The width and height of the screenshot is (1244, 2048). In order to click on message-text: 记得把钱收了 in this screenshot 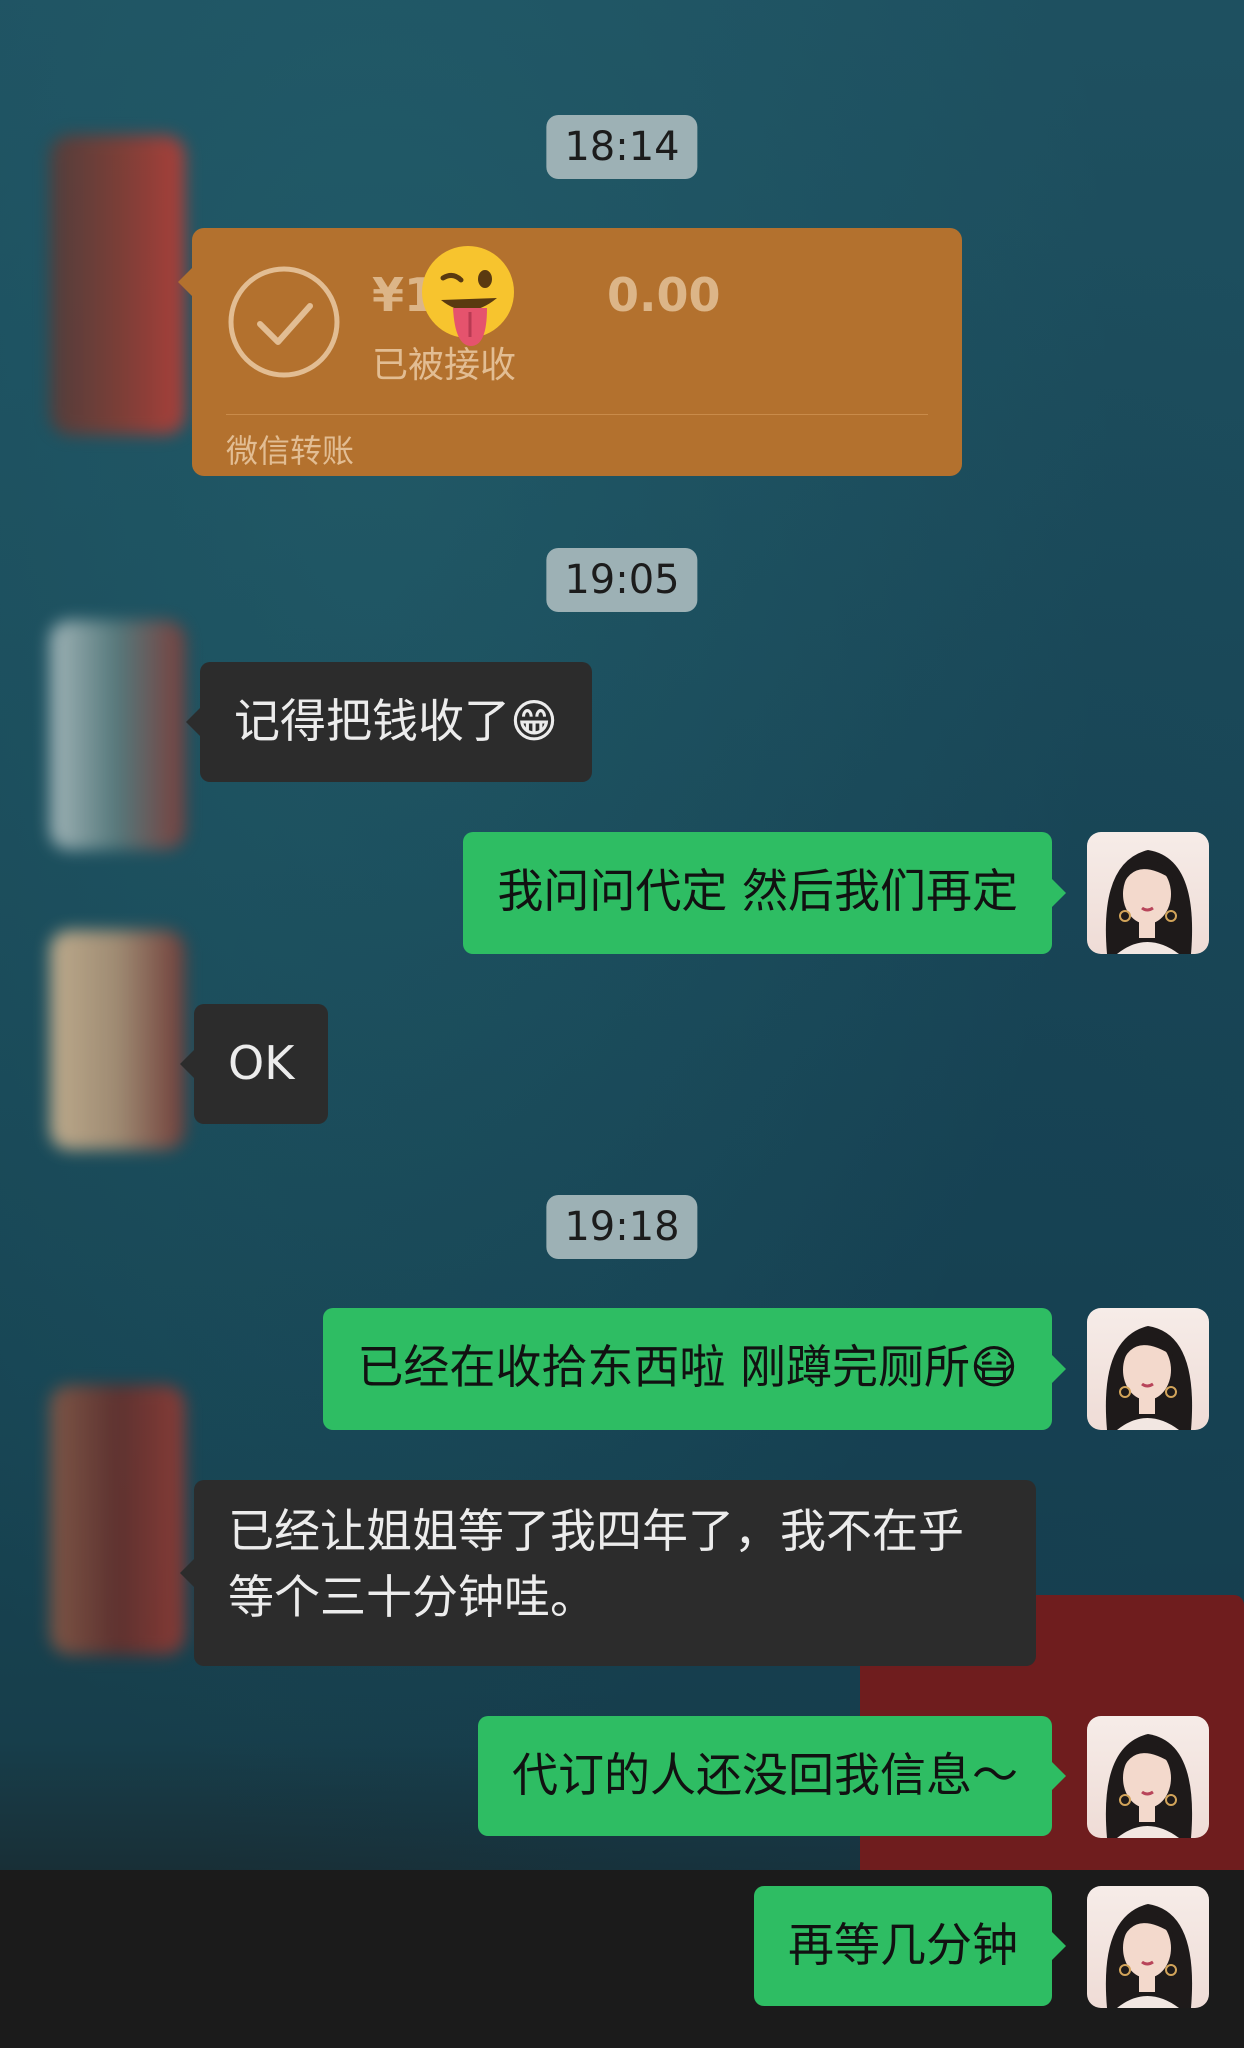, I will do `click(372, 721)`.